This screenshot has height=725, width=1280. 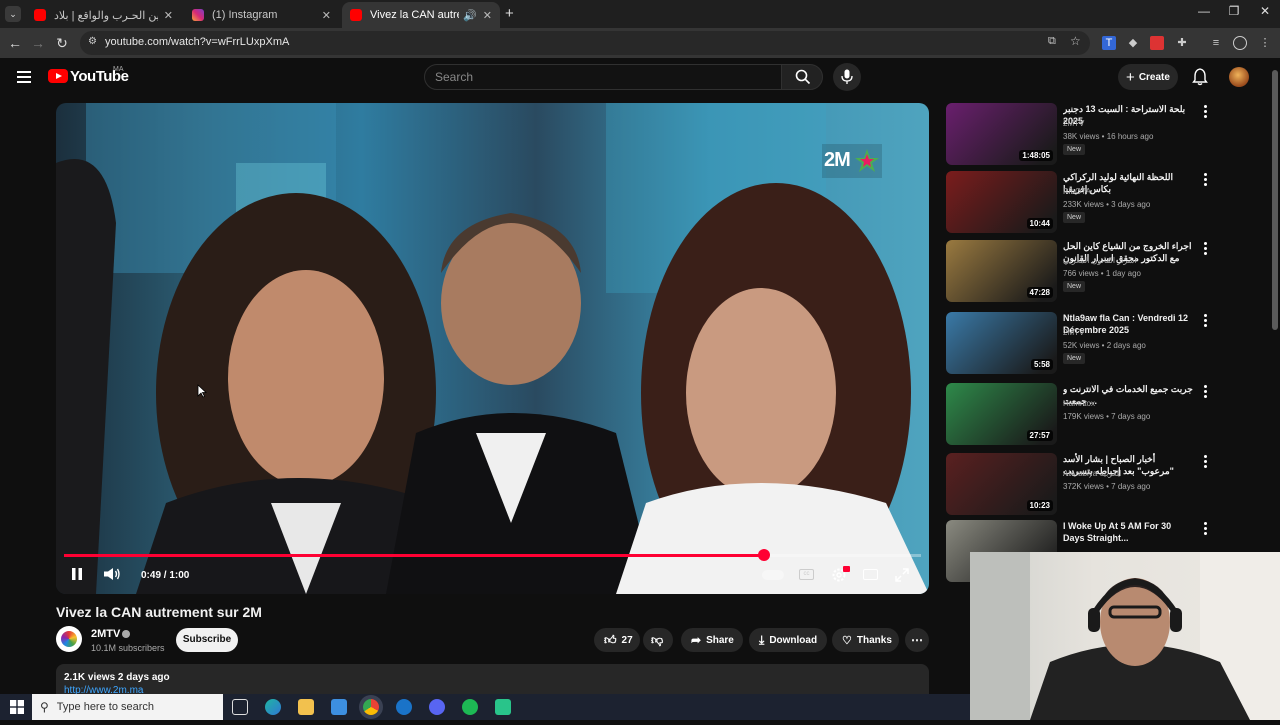 What do you see at coordinates (585, 43) in the screenshot?
I see `address-bar: ⚙ youtube.com/watch?v=wFrrLUxpXmA ⧉ ☆` at bounding box center [585, 43].